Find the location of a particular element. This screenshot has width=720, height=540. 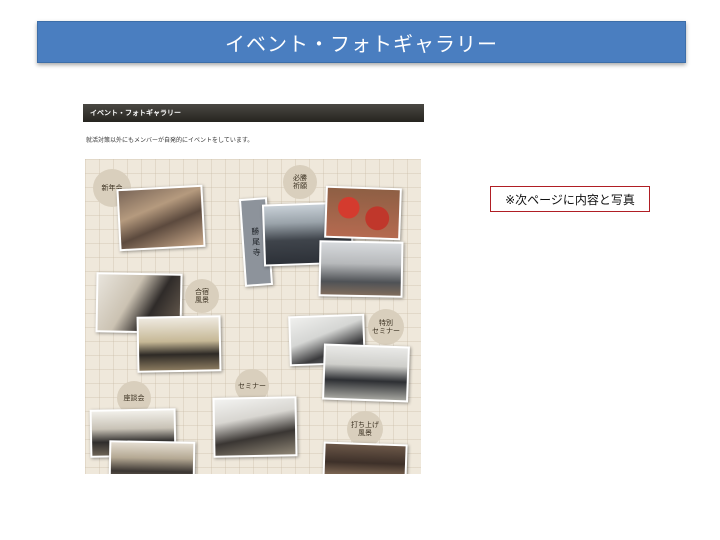

photo-seminar is located at coordinates (255, 427).